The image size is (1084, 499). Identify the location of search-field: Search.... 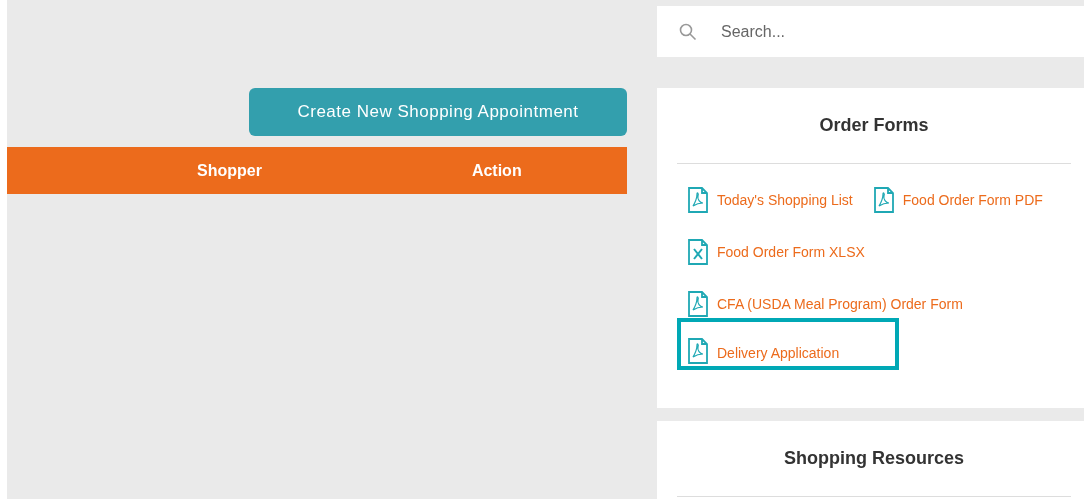
(870, 31).